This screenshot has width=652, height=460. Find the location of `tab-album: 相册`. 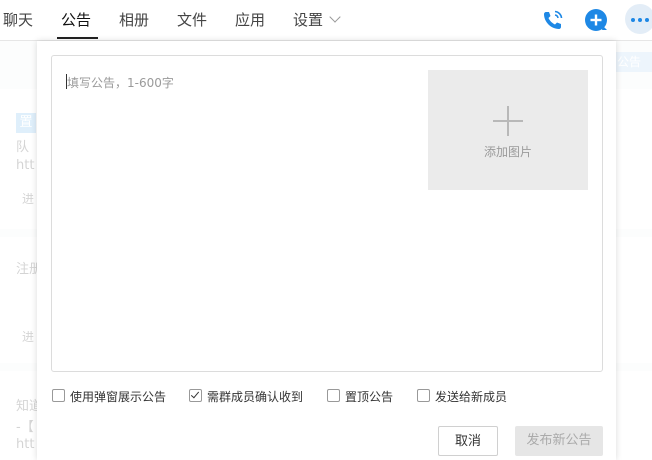

tab-album: 相册 is located at coordinates (134, 19).